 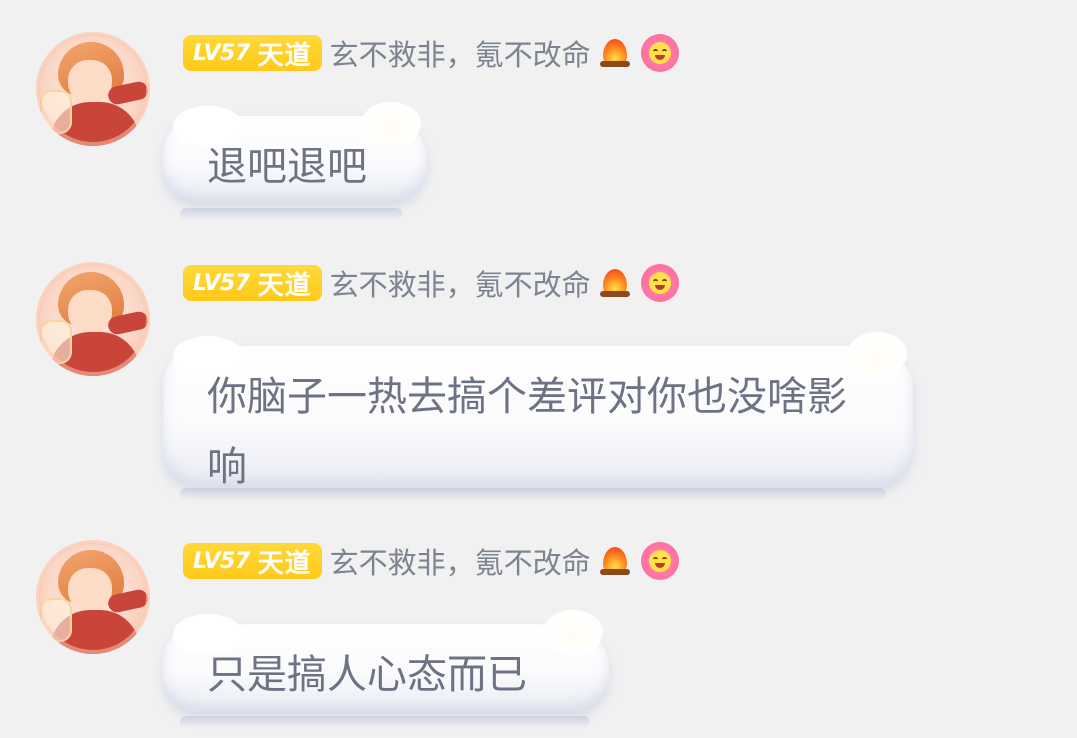 I want to click on message-bubble: 退吧退吧, so click(x=295, y=152).